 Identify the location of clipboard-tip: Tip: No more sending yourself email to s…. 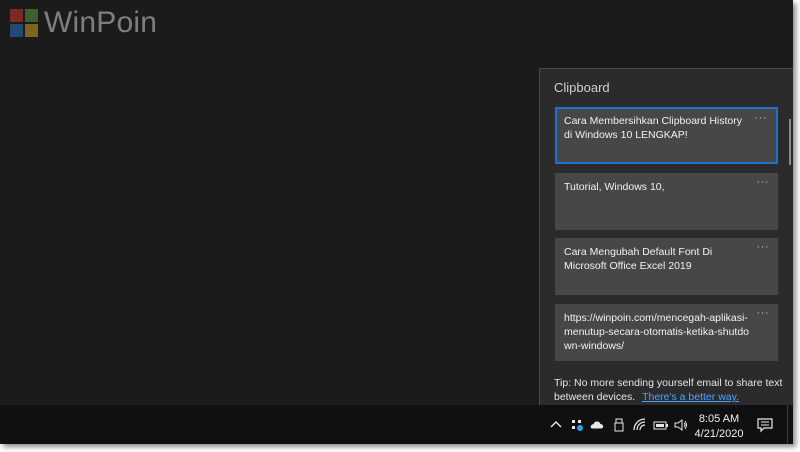
(669, 390).